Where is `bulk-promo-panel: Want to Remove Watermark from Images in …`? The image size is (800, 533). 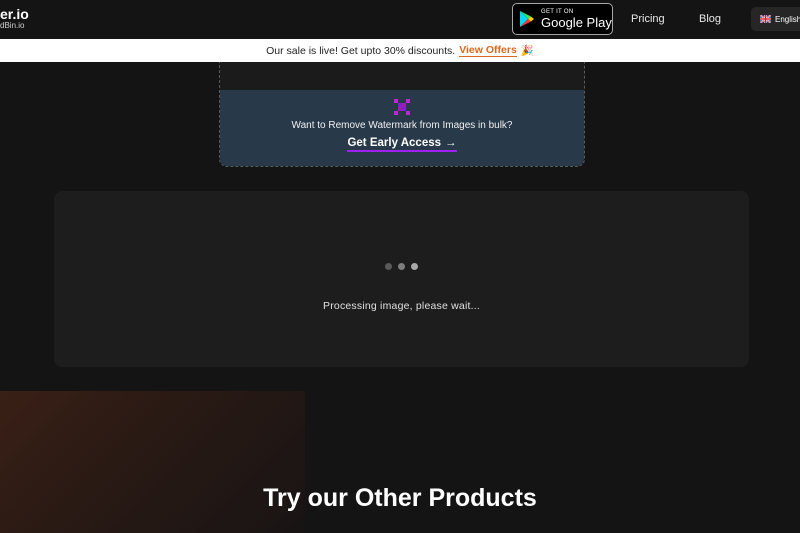
bulk-promo-panel: Want to Remove Watermark from Images in … is located at coordinates (402, 128).